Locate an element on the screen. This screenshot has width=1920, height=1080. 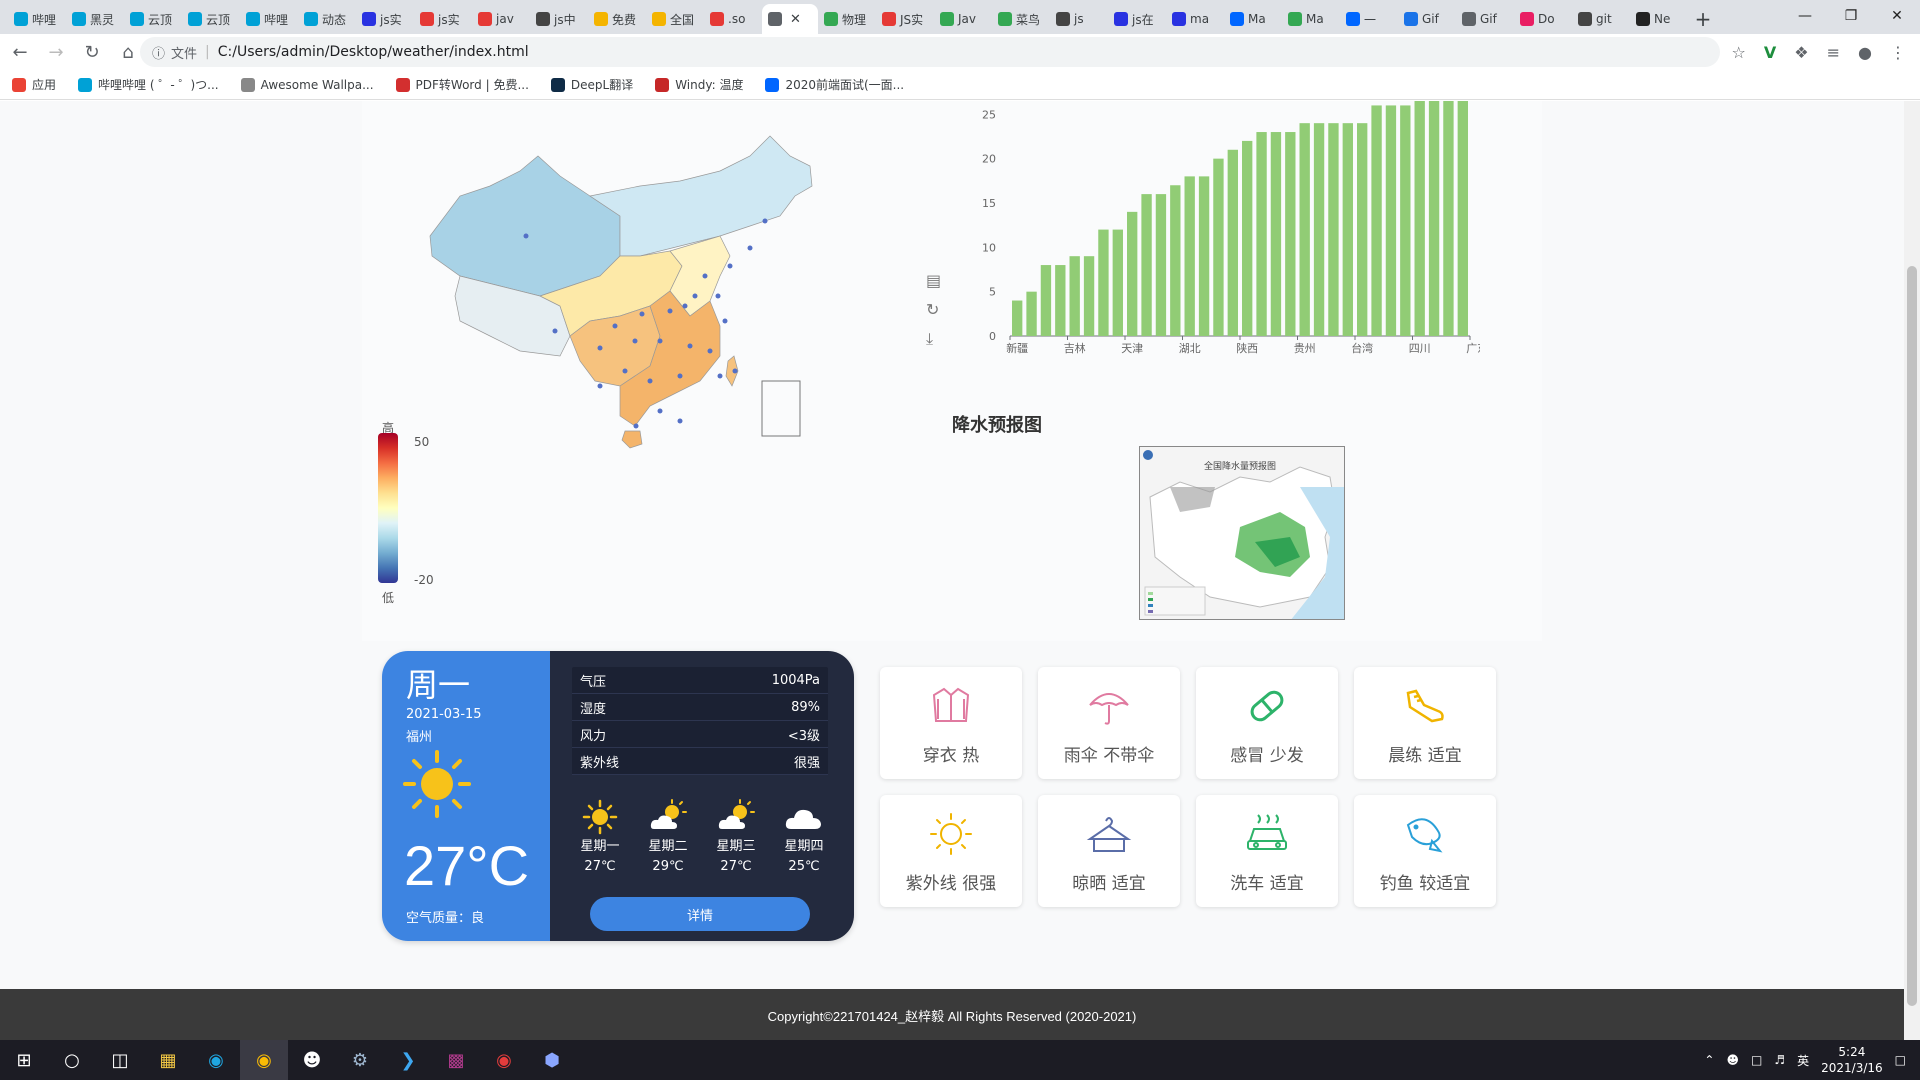
browser-tab: jav is located at coordinates (501, 19).